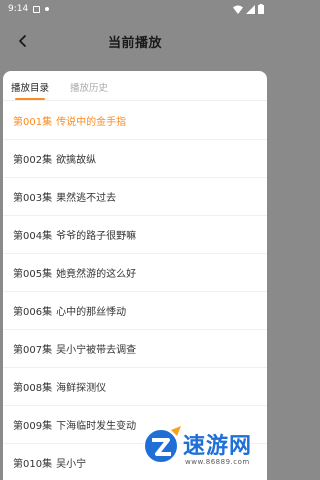 The height and width of the screenshot is (480, 320). Describe the element at coordinates (30, 87) in the screenshot. I see `tab-catalog: 播放目录` at that location.